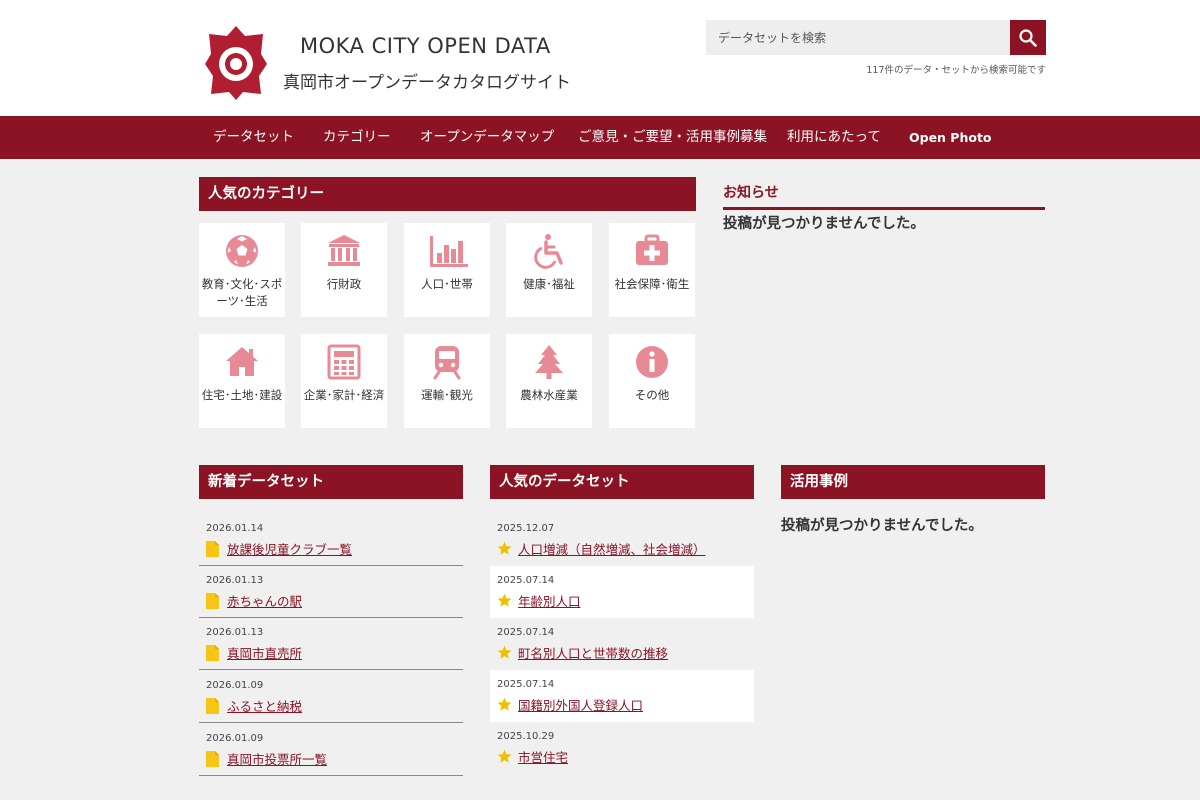 This screenshot has width=1200, height=800. What do you see at coordinates (884, 196) in the screenshot?
I see `notice-heading: お知らせ` at bounding box center [884, 196].